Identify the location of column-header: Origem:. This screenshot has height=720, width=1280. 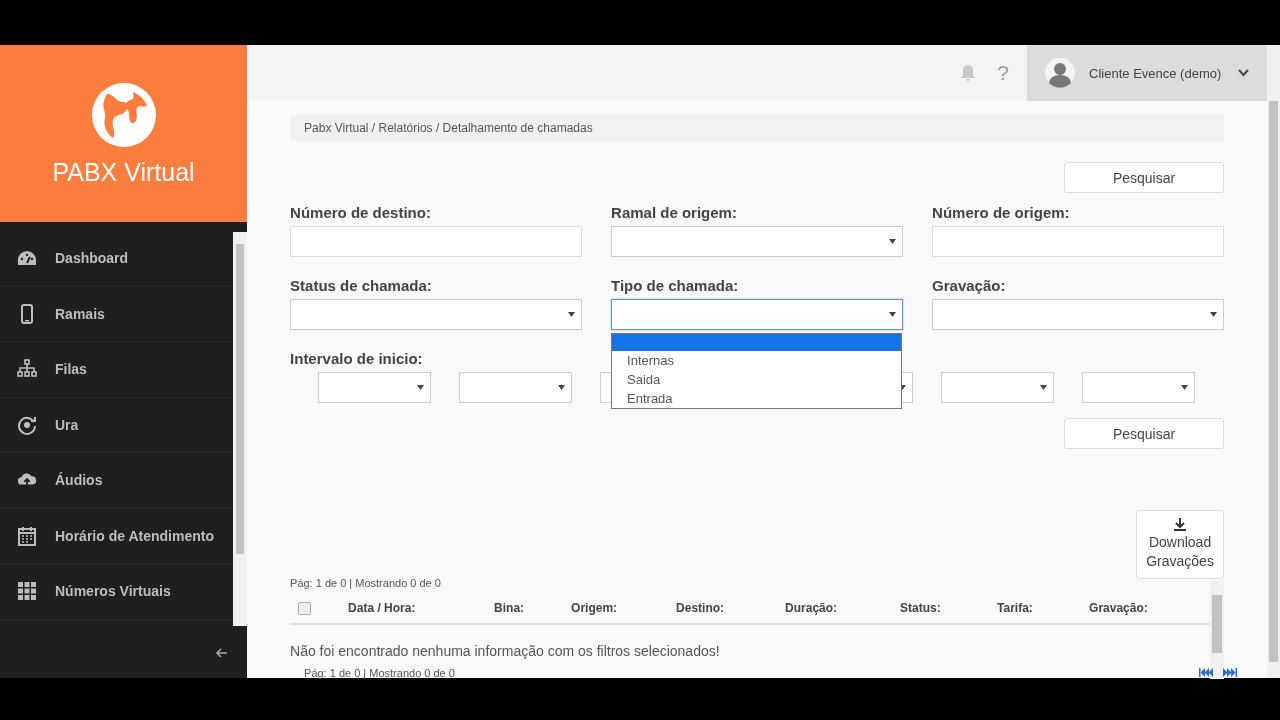
(594, 608).